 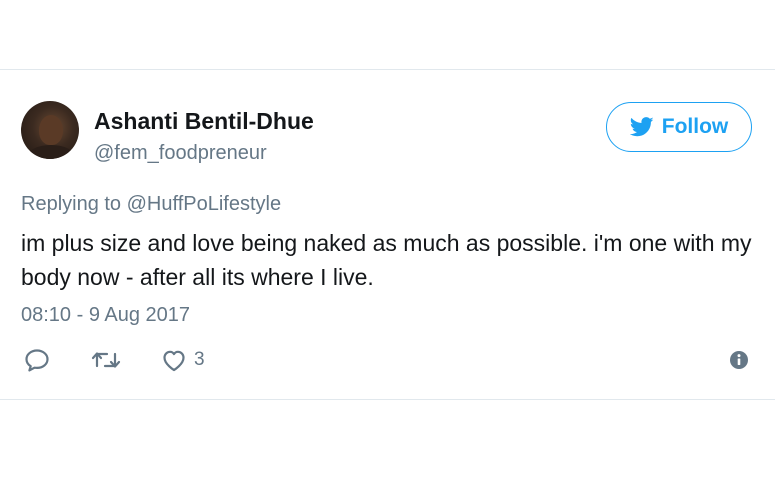 What do you see at coordinates (180, 153) in the screenshot?
I see `user-handle: @fem_foodpreneur` at bounding box center [180, 153].